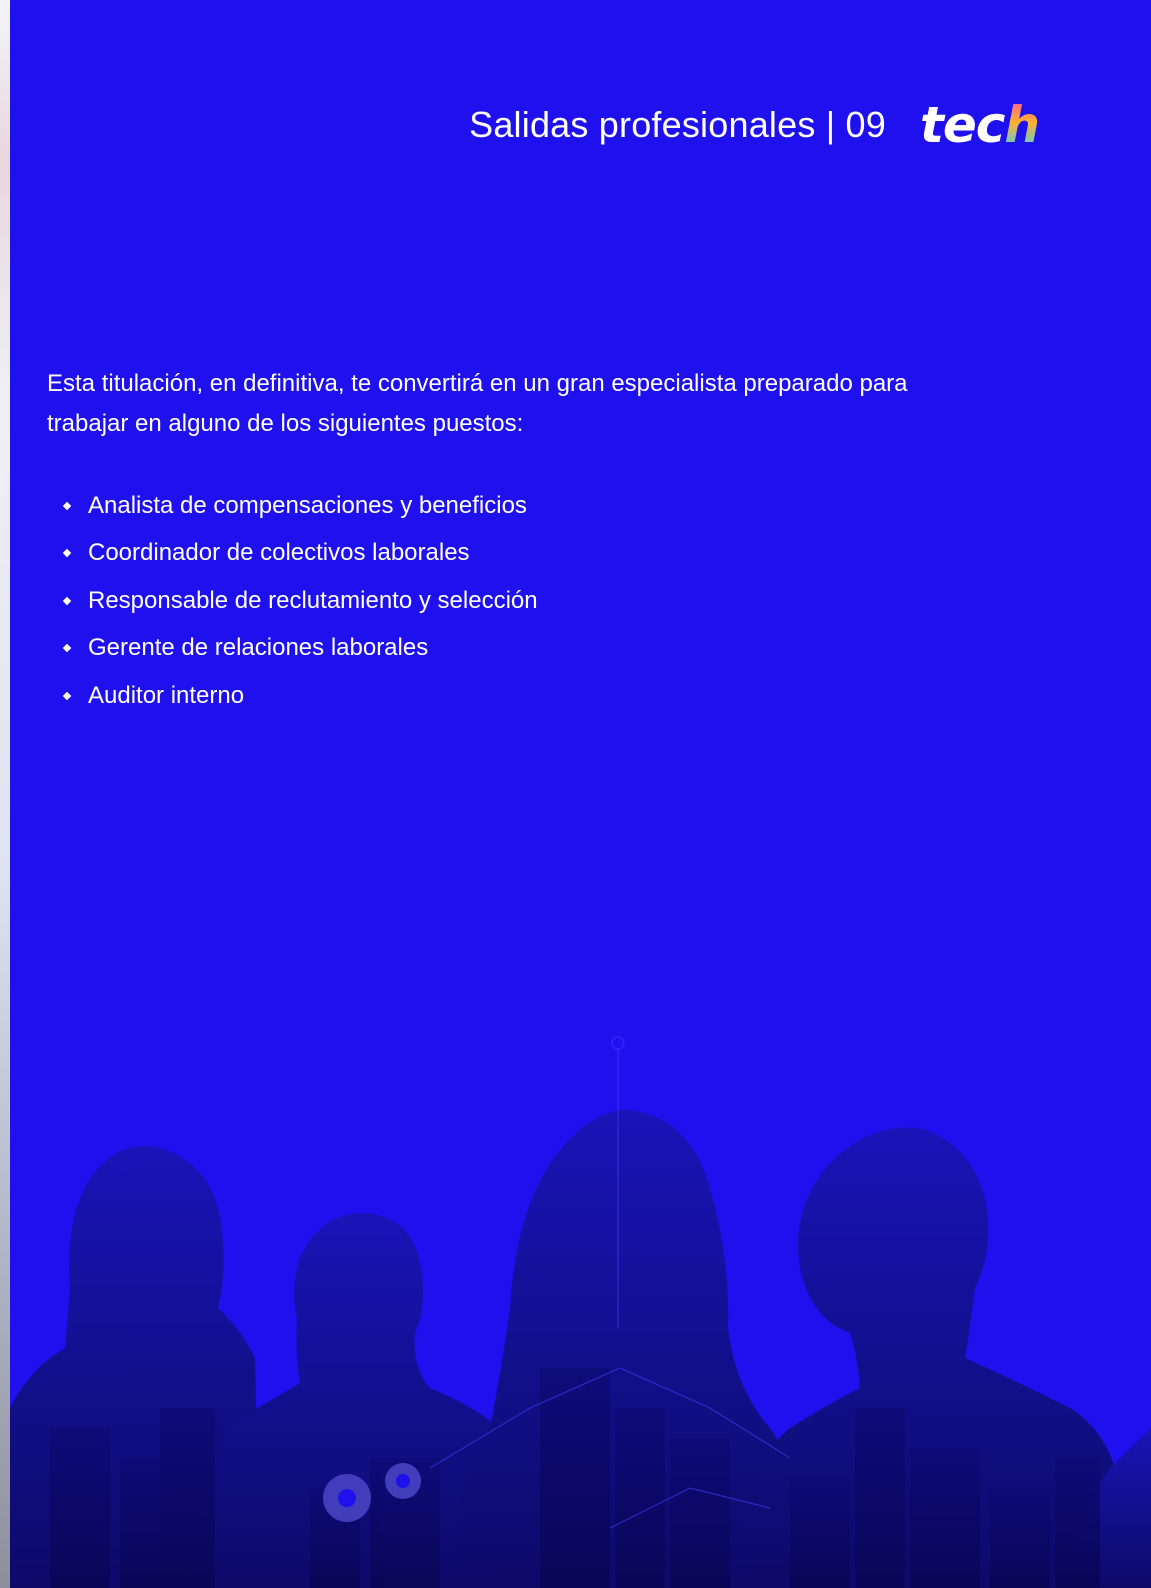 Image resolution: width=1151 pixels, height=1588 pixels. Describe the element at coordinates (166, 695) in the screenshot. I see `job-title: Auditor interno` at that location.